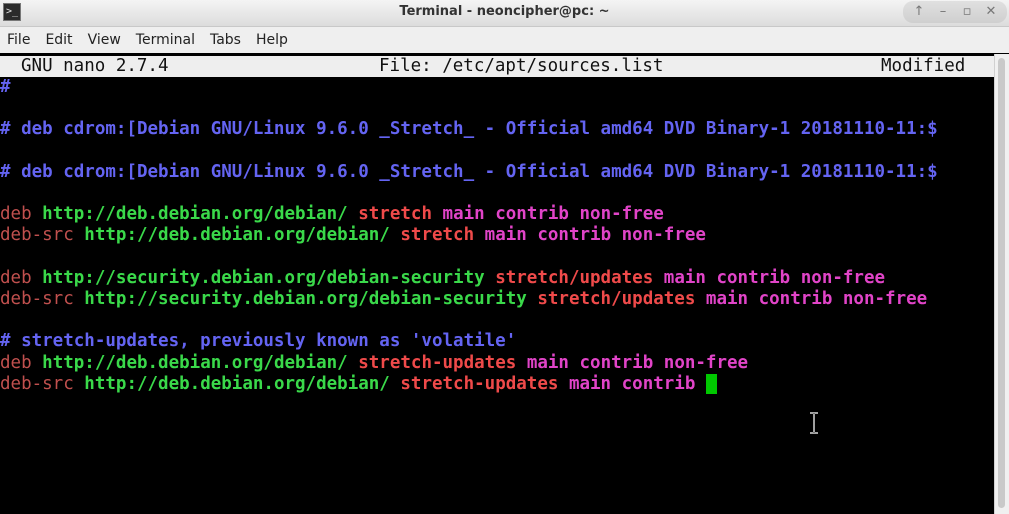 The width and height of the screenshot is (1009, 514). What do you see at coordinates (967, 12) in the screenshot?
I see `maximize-button: ▫` at bounding box center [967, 12].